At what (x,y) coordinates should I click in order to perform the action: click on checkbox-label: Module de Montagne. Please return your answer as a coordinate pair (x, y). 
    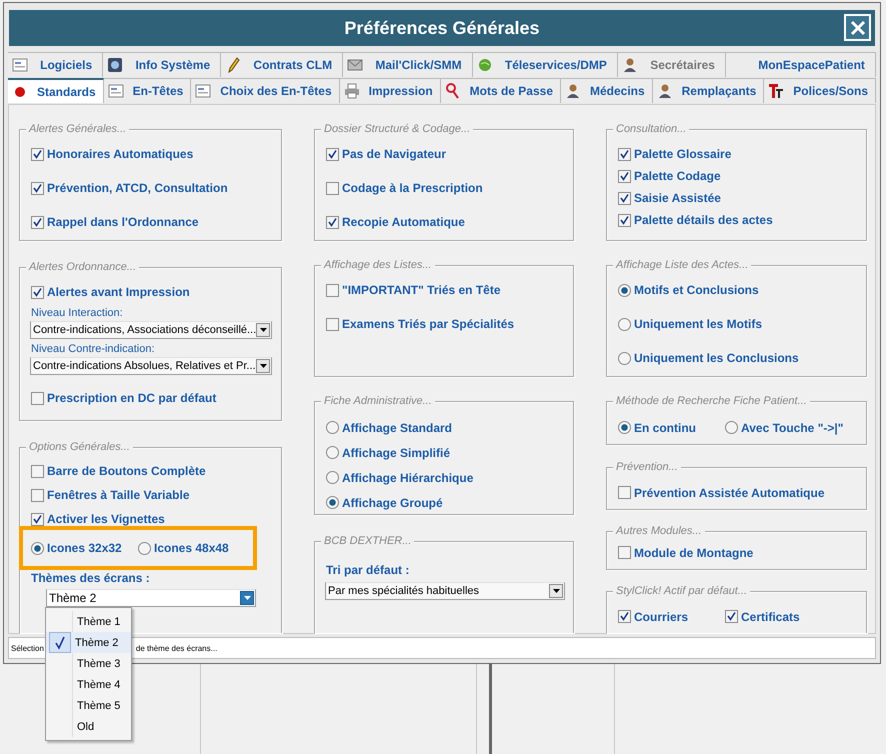
    Looking at the image, I should click on (694, 553).